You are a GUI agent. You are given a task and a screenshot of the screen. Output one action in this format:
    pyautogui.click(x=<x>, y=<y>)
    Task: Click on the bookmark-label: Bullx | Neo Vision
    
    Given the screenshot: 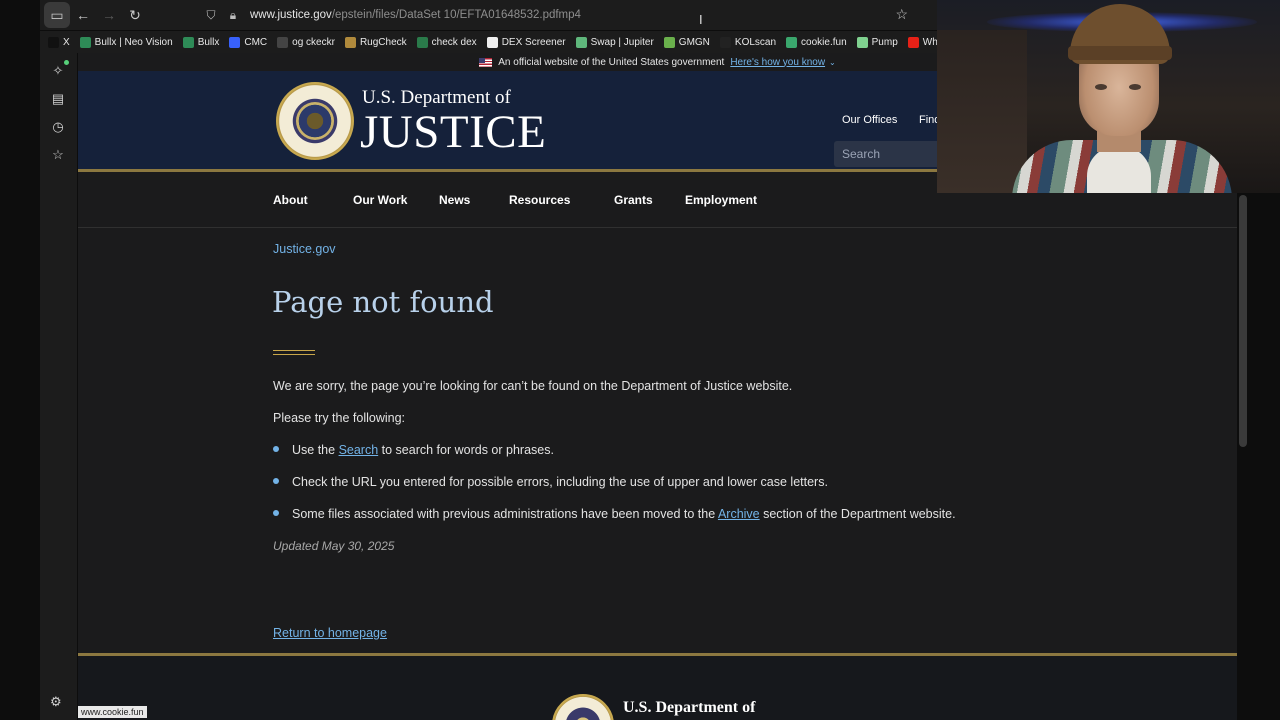 What is the action you would take?
    pyautogui.click(x=133, y=42)
    